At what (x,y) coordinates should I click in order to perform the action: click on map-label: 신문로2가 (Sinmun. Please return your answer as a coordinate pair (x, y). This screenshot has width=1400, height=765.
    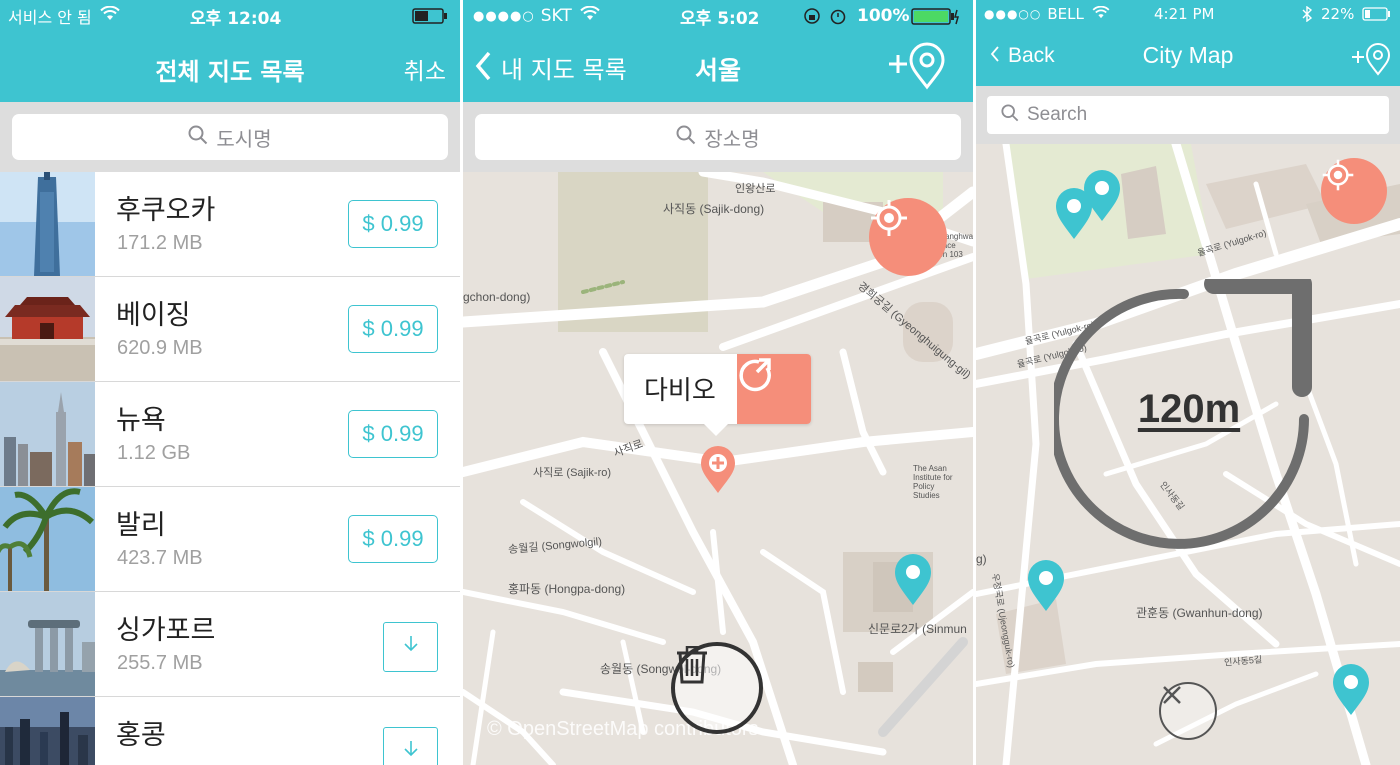
    Looking at the image, I should click on (917, 629).